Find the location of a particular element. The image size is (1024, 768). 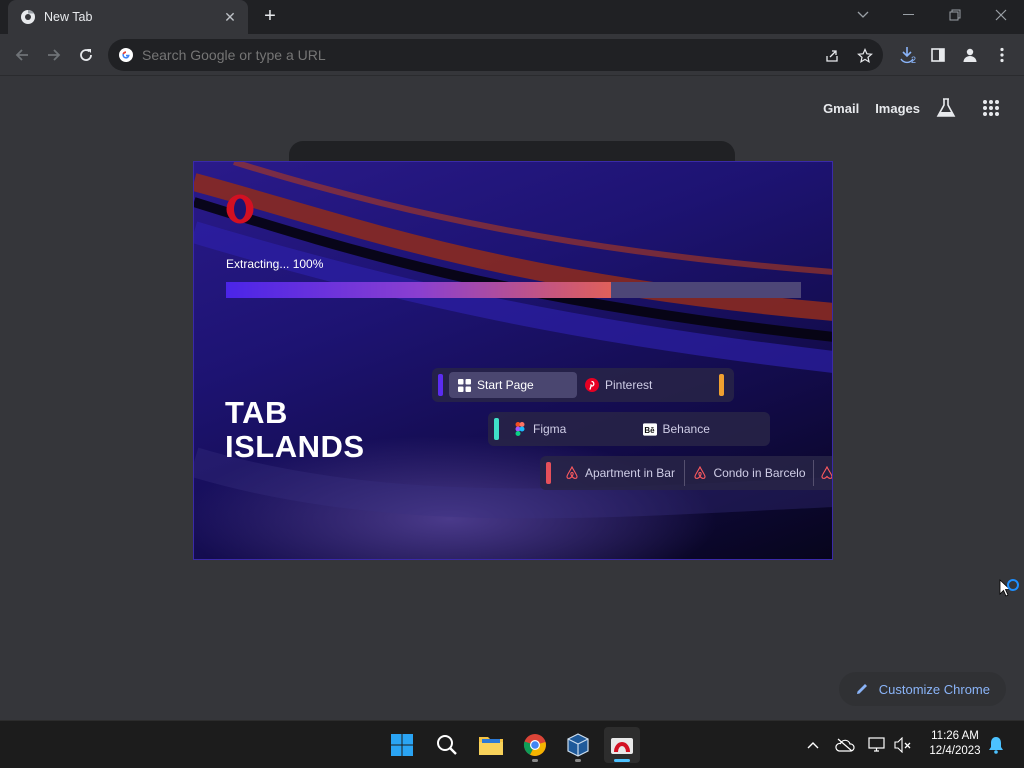

tab-new-tab: New Tab ✕ is located at coordinates (128, 17).